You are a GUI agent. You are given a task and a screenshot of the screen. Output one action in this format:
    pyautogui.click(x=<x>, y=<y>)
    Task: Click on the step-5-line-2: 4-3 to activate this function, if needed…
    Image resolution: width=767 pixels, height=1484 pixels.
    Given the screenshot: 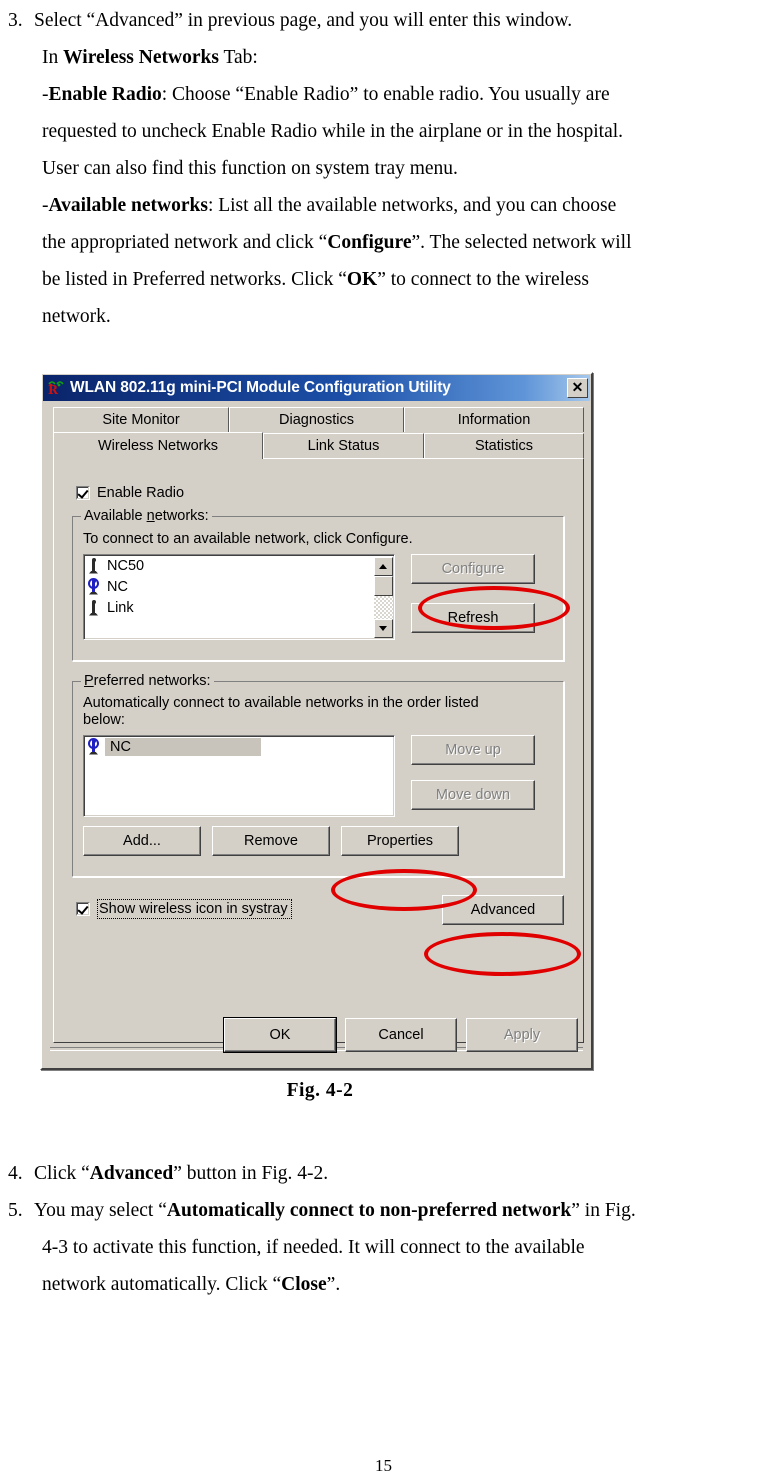 What is the action you would take?
    pyautogui.click(x=313, y=1247)
    